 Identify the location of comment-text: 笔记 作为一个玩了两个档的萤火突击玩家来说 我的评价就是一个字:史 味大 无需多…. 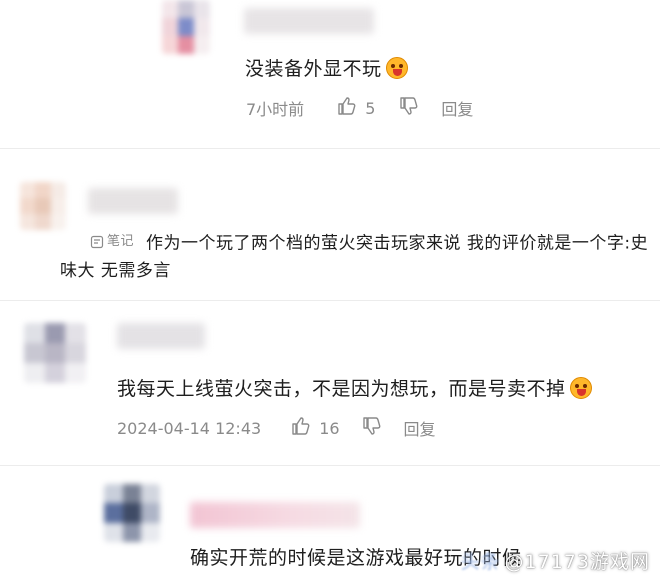
(355, 256).